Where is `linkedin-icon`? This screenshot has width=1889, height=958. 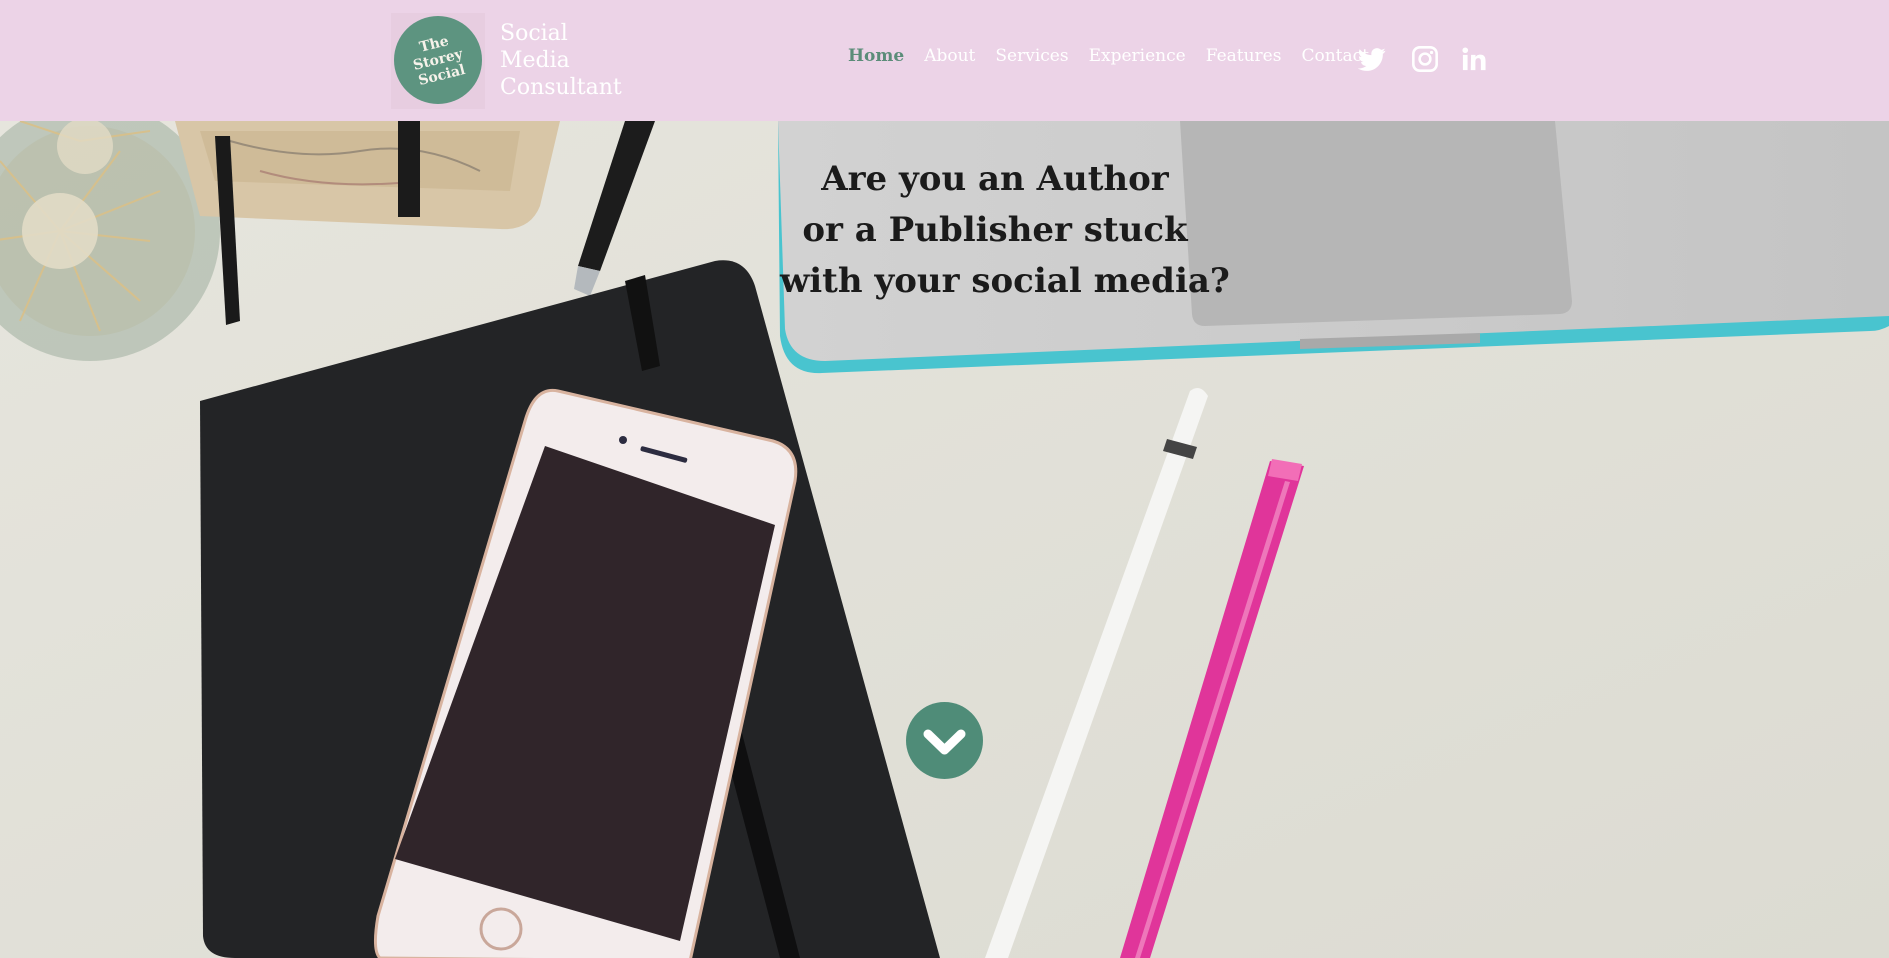
linkedin-icon is located at coordinates (1474, 59).